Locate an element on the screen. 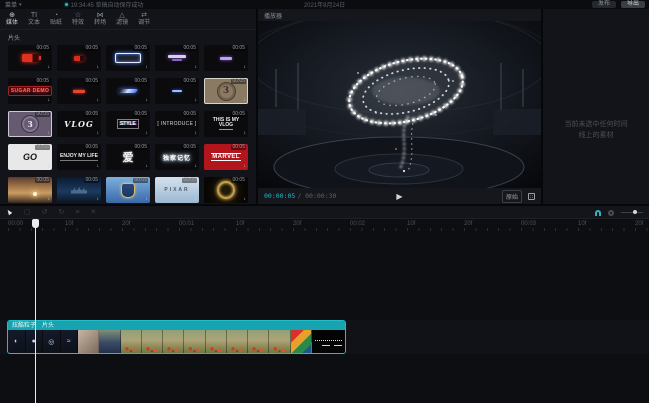 The image size is (649, 403). autosave-status: 19:34:45 草稿自动保存成功 is located at coordinates (104, 4).